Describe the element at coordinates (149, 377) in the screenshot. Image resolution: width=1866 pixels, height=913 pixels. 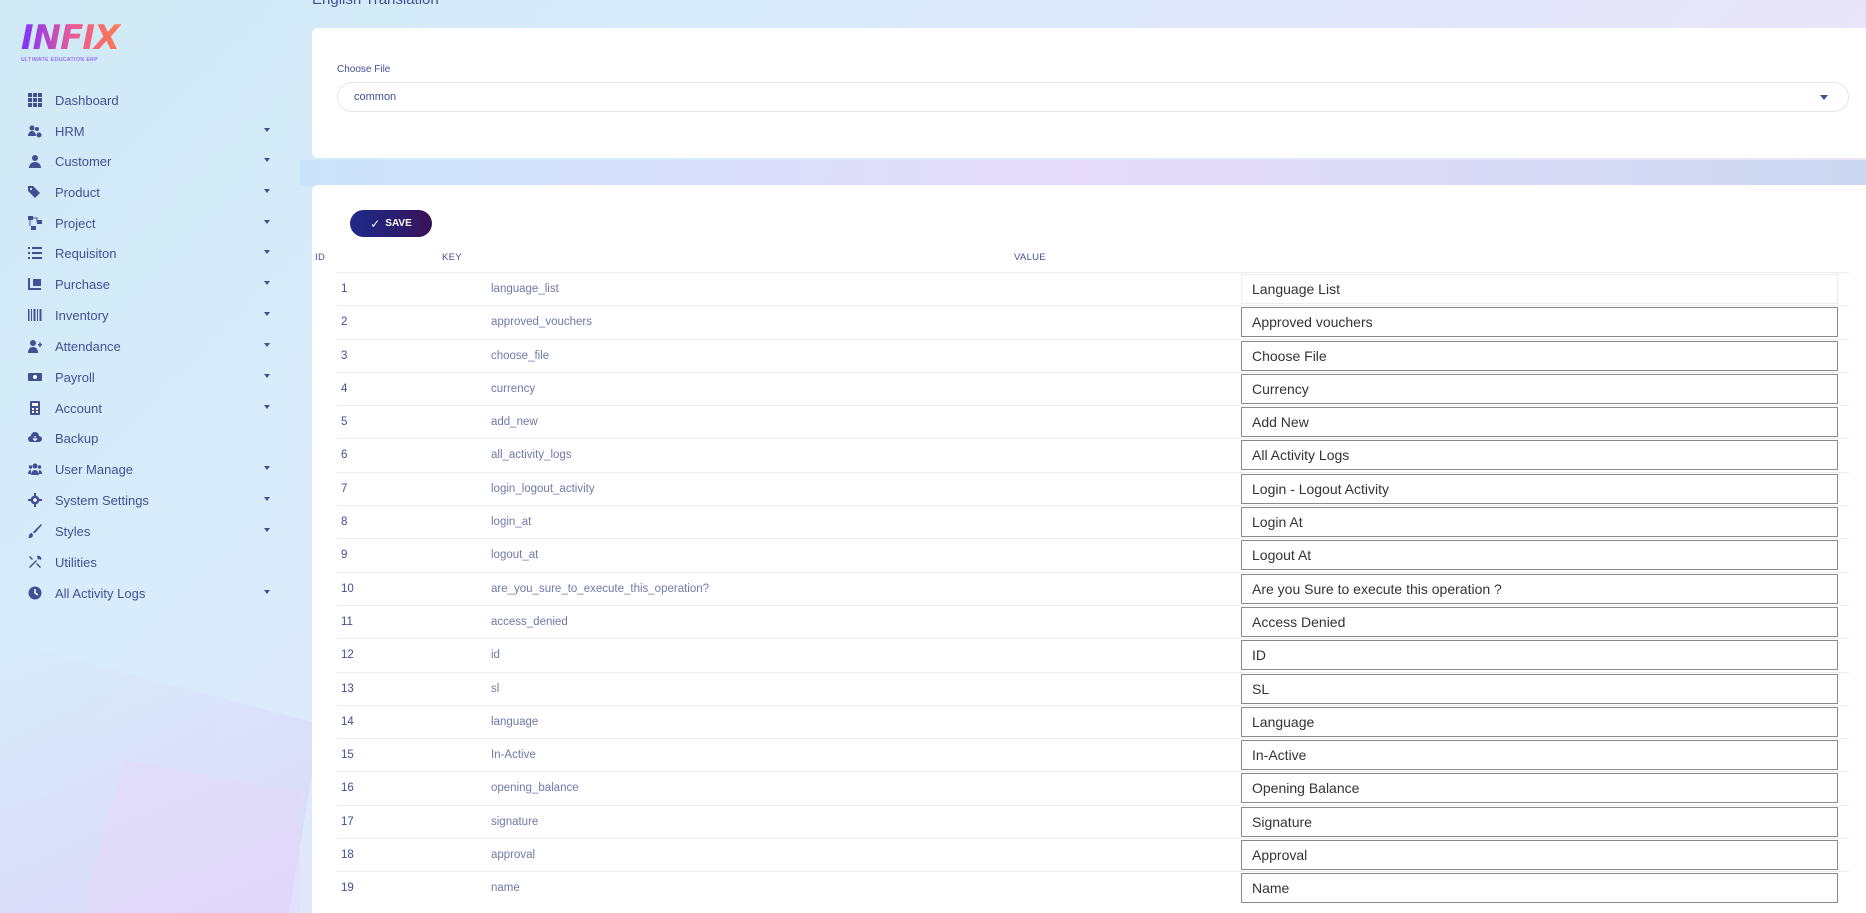
I see `sidebar-item-payroll: Payroll` at that location.